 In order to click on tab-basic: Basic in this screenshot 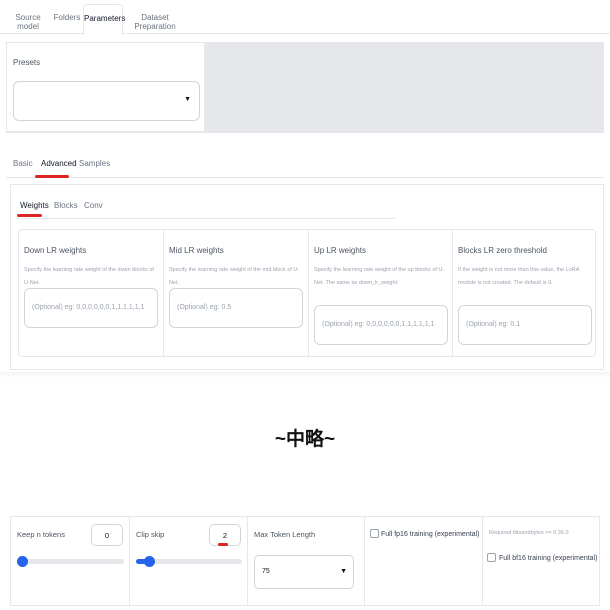, I will do `click(23, 163)`.